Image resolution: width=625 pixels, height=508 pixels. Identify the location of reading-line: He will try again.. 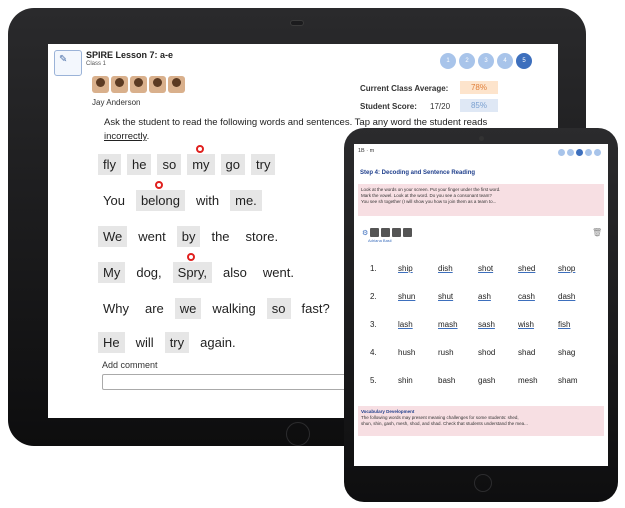
(172, 342).